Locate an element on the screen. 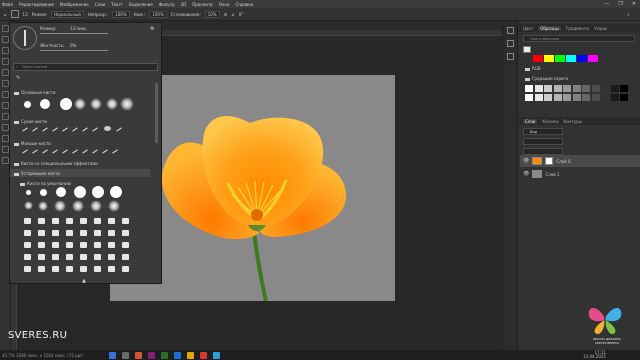 Image resolution: width=640 pixels, height=360 pixels. tab-paths: Контуры is located at coordinates (572, 121).